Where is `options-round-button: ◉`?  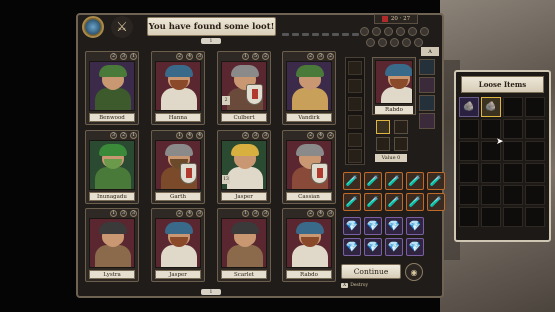
options-round-button: ◉ is located at coordinates (414, 272).